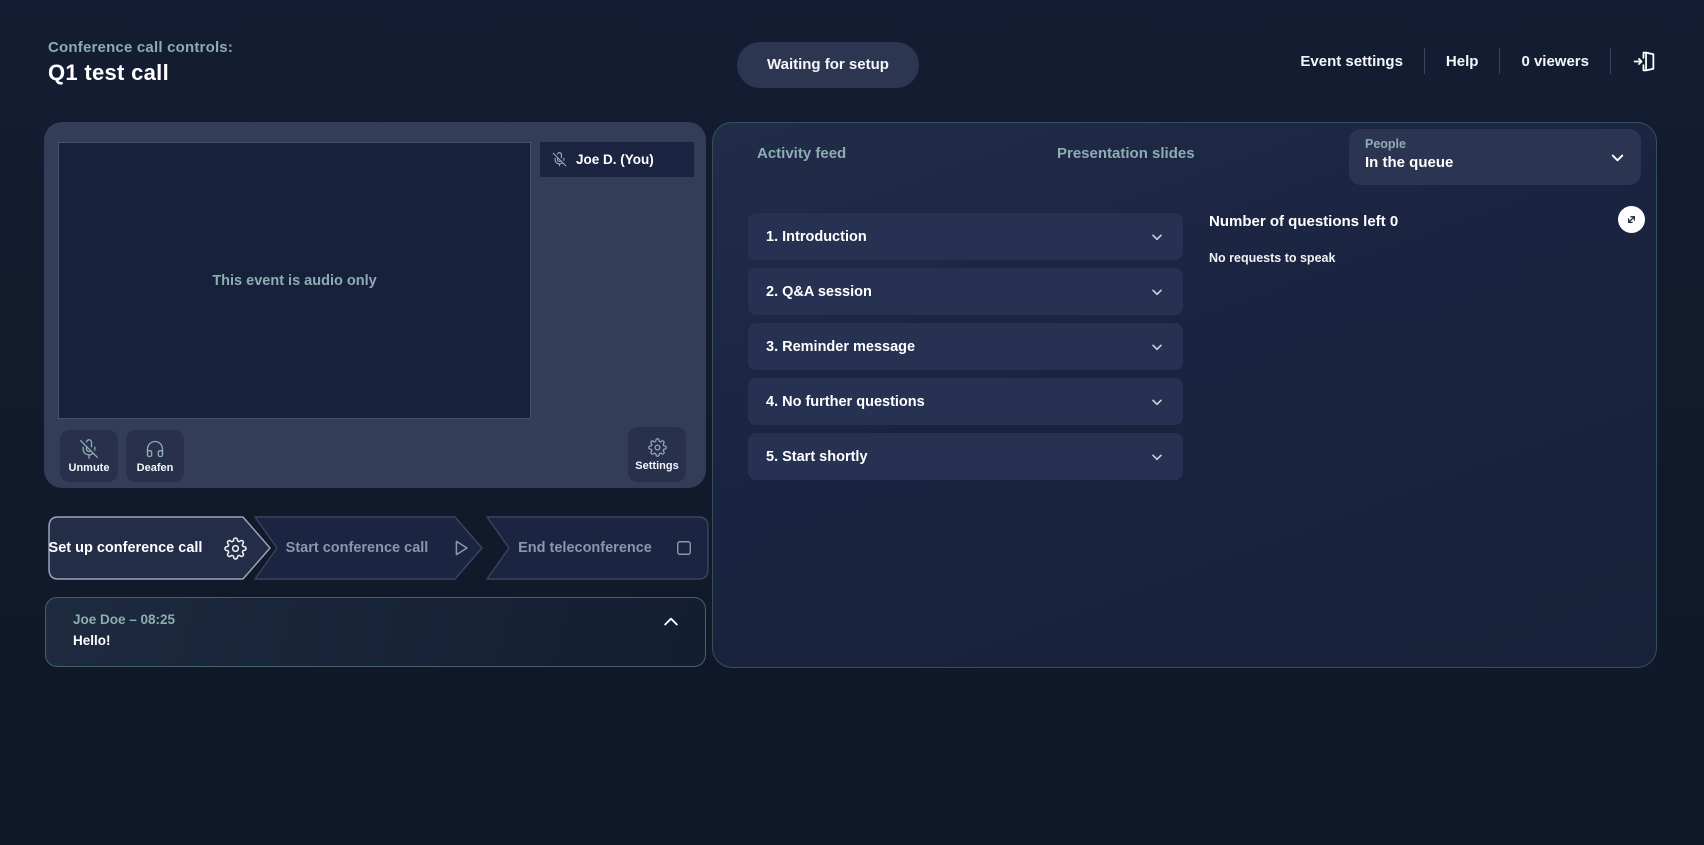 This screenshot has height=845, width=1704. I want to click on end-teleconference-label: End teleconference, so click(585, 548).